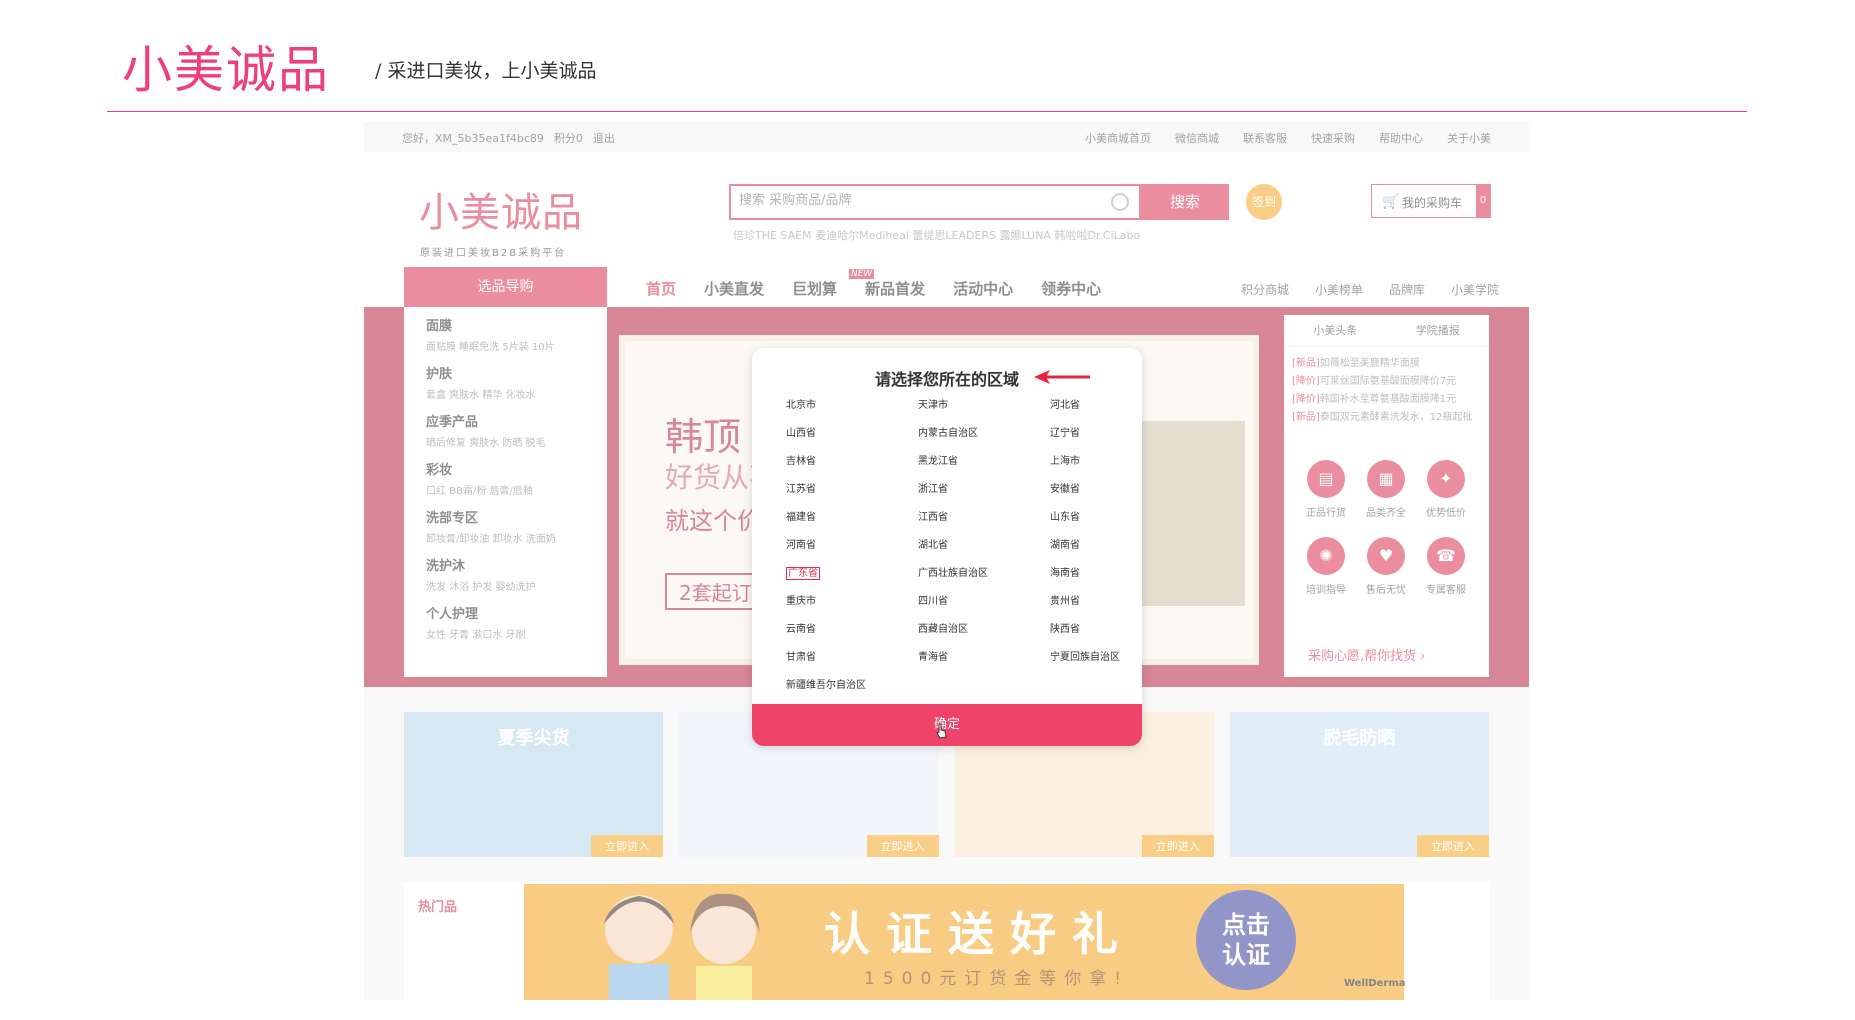 Image resolution: width=1855 pixels, height=1020 pixels. Describe the element at coordinates (801, 517) in the screenshot. I see `region-label: 福建省` at that location.